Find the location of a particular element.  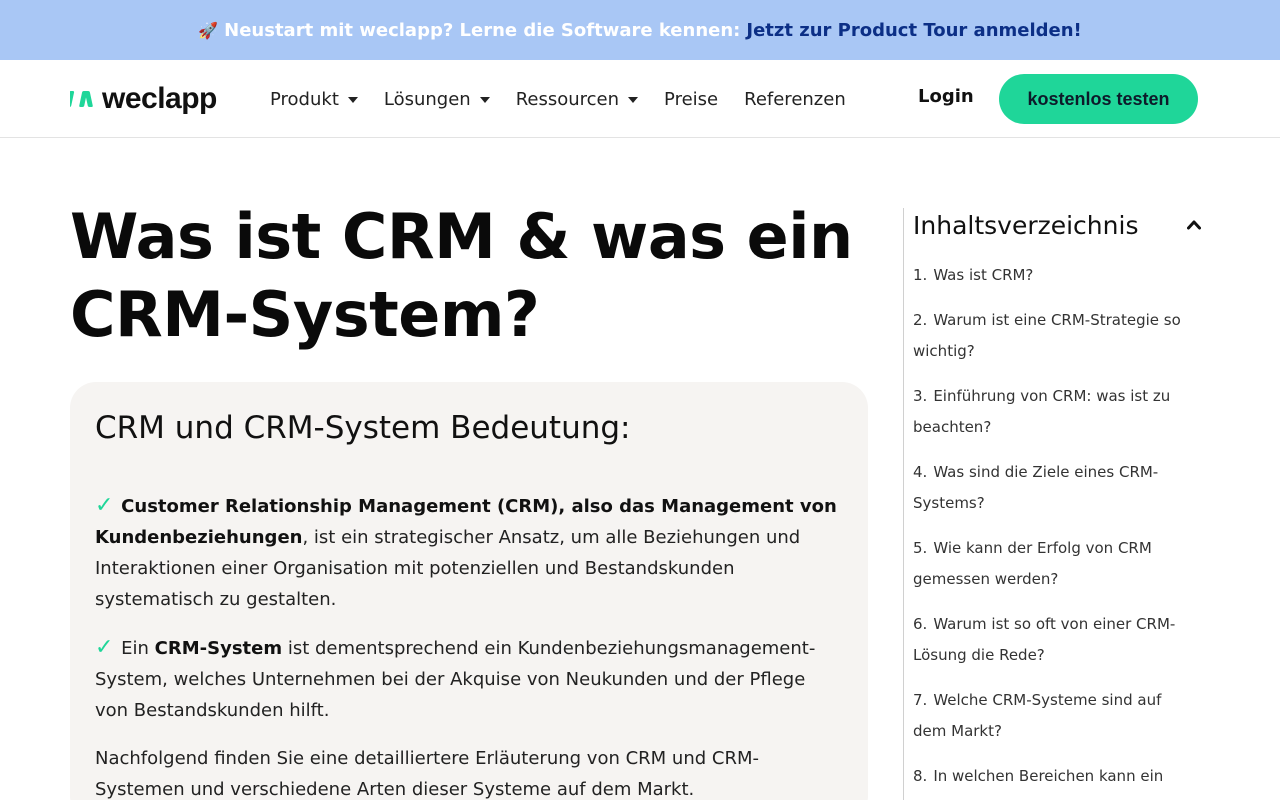

toc-item-label: Welche CRM-Systeme sind auf dem Markt? is located at coordinates (1037, 715).